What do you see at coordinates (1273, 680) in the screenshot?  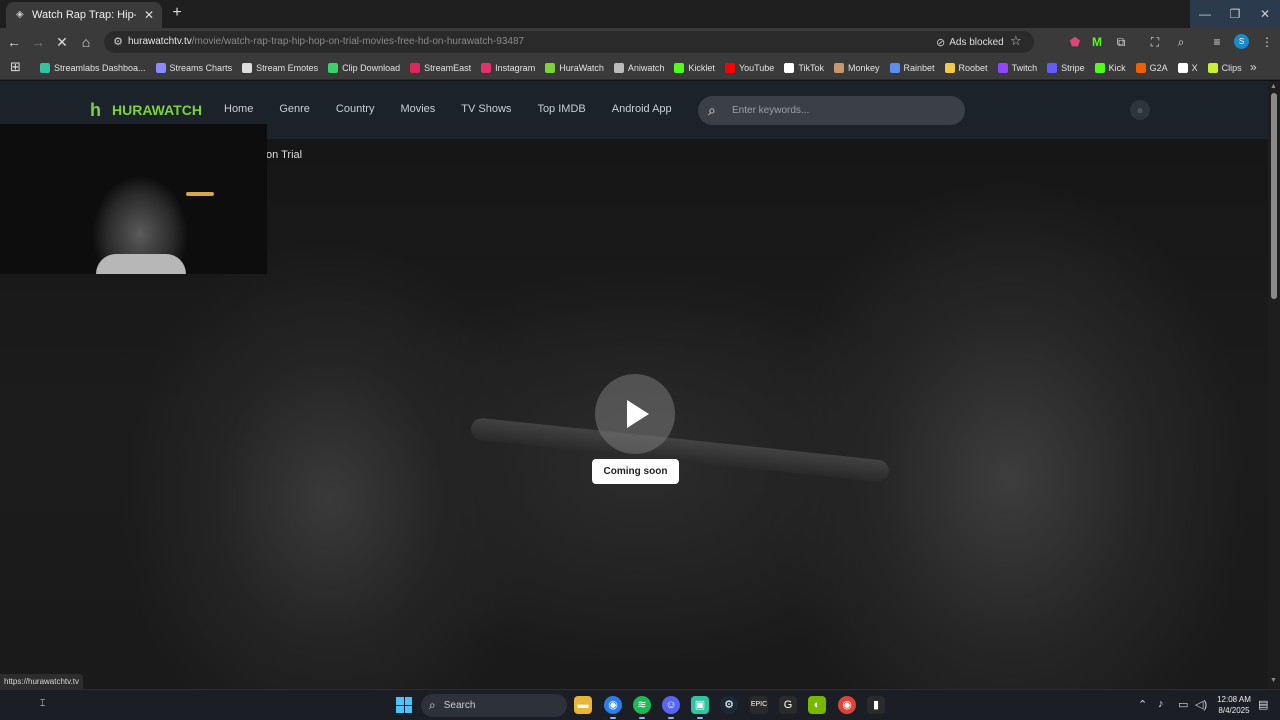 I see `scroll-down-icon: ▼` at bounding box center [1273, 680].